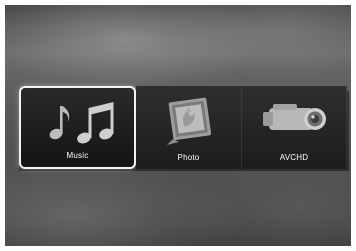 This screenshot has width=356, height=251. Describe the element at coordinates (77, 155) in the screenshot. I see `menu-item-label: Music` at that location.